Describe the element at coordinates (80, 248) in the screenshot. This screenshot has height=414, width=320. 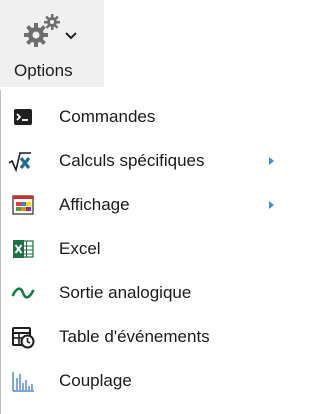
I see `menu-item-label: Excel` at that location.